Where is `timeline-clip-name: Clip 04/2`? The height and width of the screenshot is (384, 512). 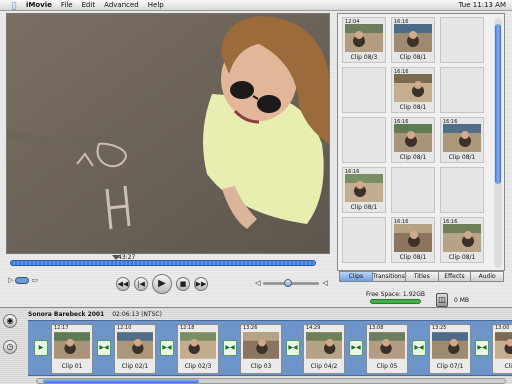 timeline-clip-name: Clip 04/2 is located at coordinates (324, 366).